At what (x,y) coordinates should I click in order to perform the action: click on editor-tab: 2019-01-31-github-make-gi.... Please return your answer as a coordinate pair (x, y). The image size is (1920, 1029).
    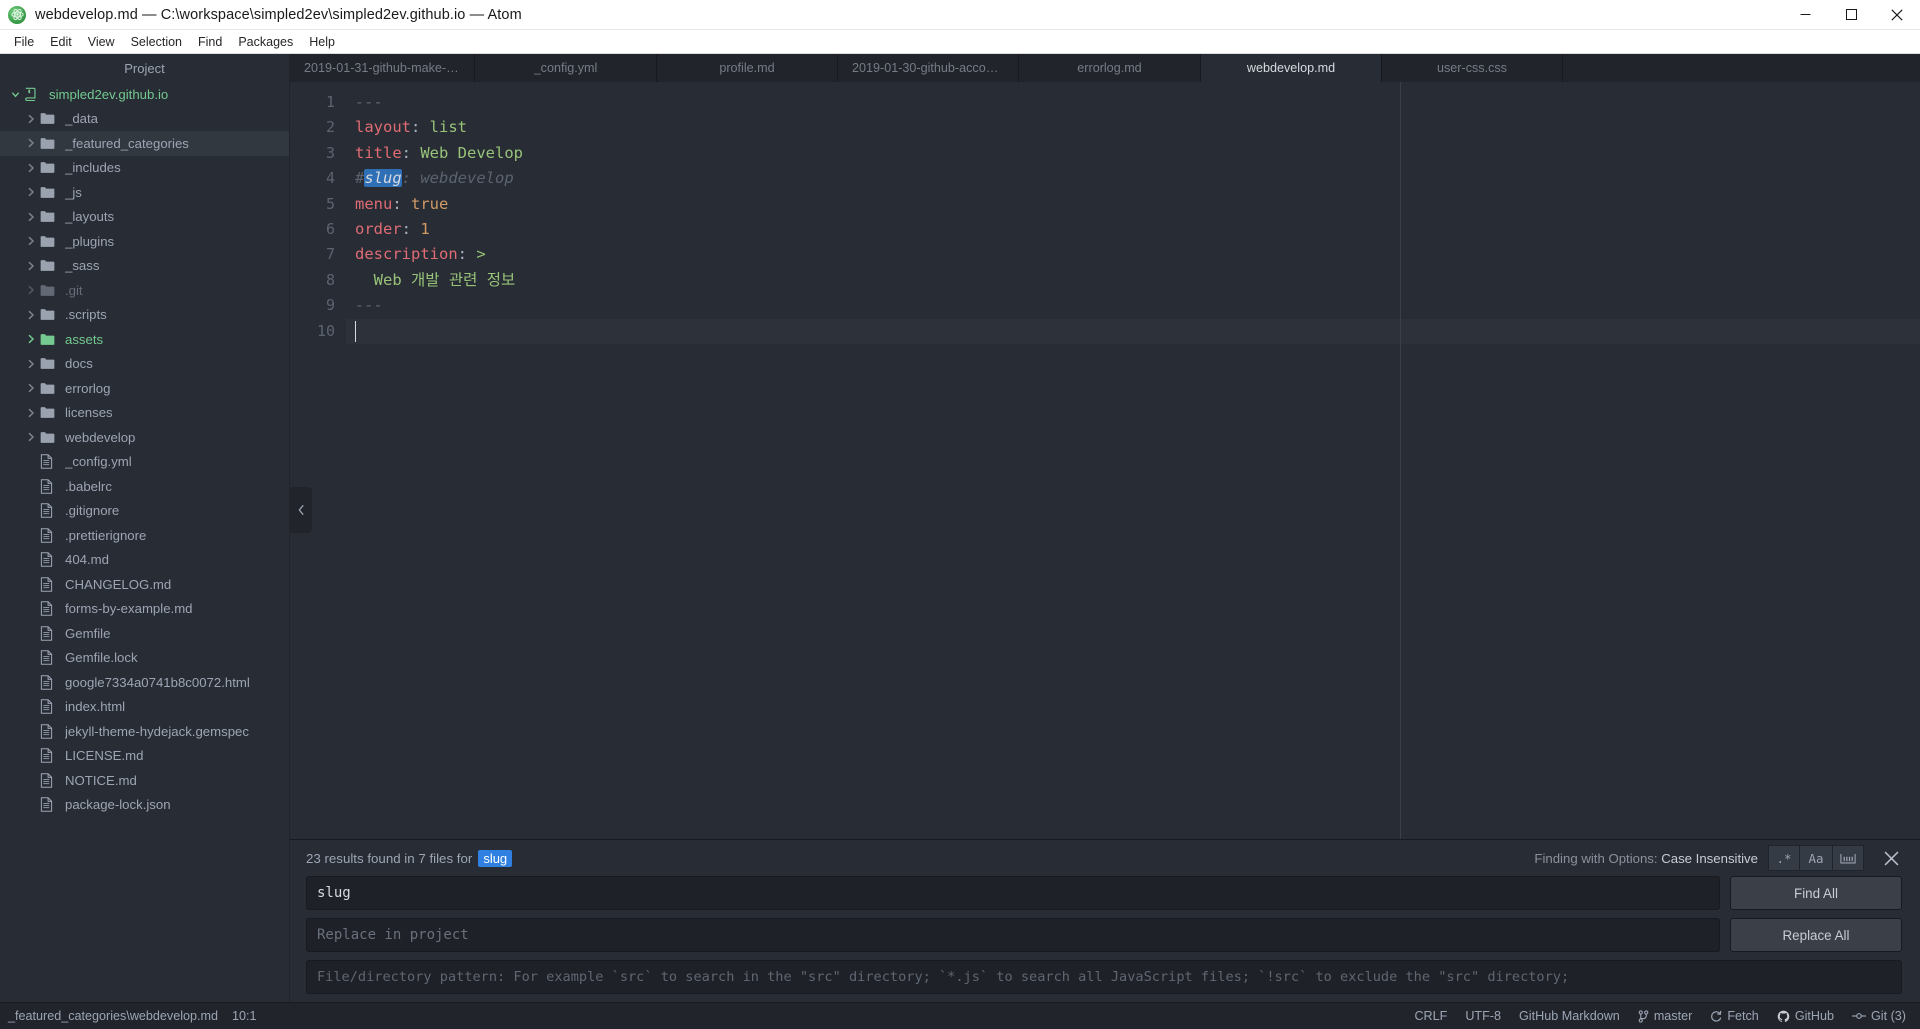
    Looking at the image, I should click on (382, 68).